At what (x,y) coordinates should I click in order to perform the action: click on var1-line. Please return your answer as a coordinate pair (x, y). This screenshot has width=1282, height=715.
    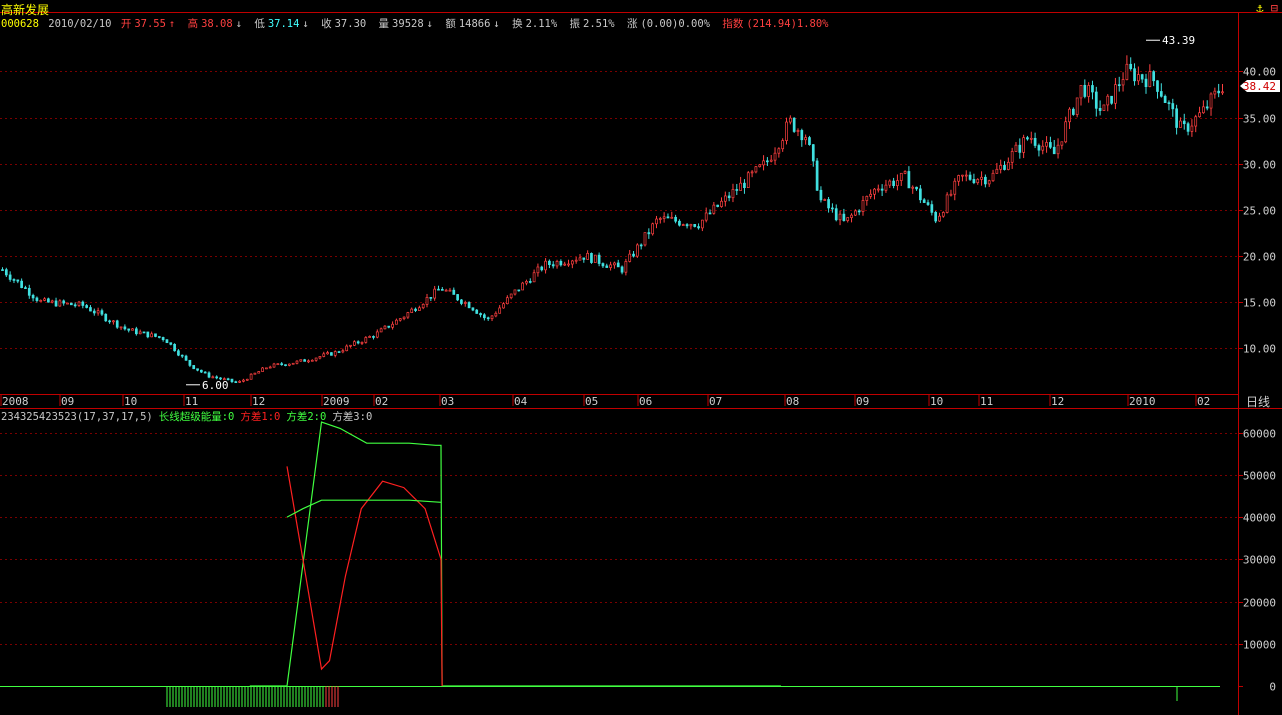
    Looking at the image, I should click on (364, 576).